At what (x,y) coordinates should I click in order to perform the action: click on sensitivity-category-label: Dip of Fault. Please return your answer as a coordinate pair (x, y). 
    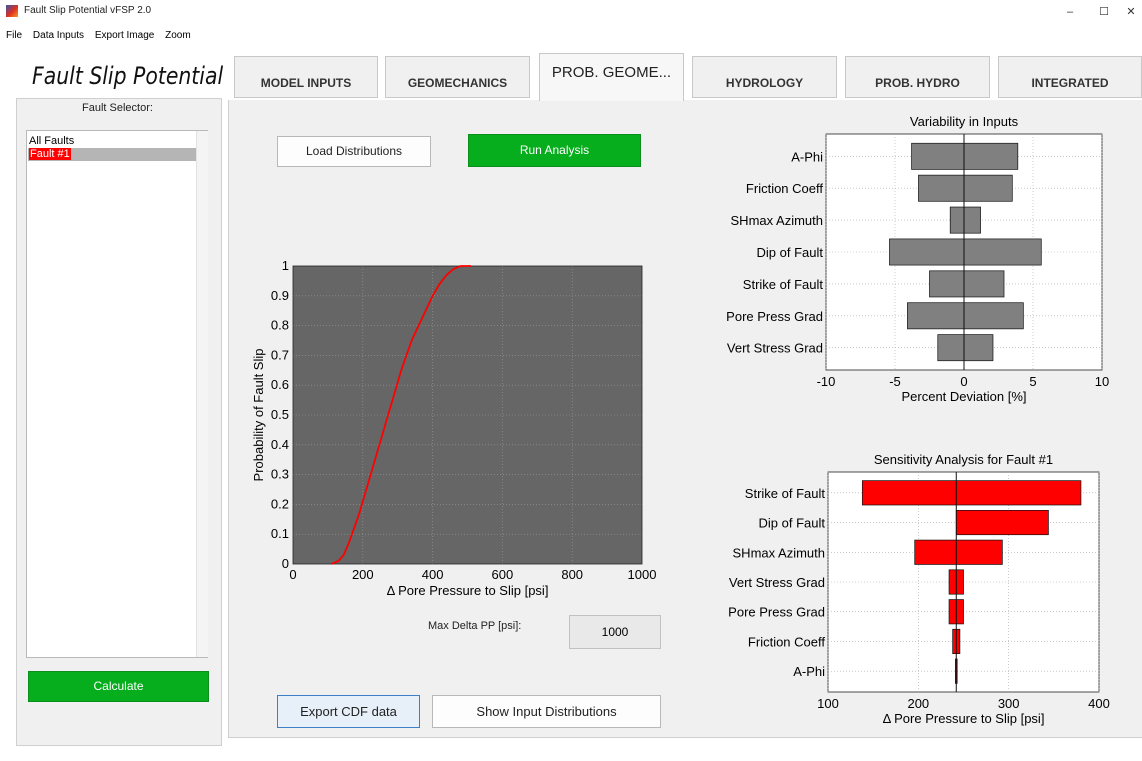
    Looking at the image, I should click on (792, 523).